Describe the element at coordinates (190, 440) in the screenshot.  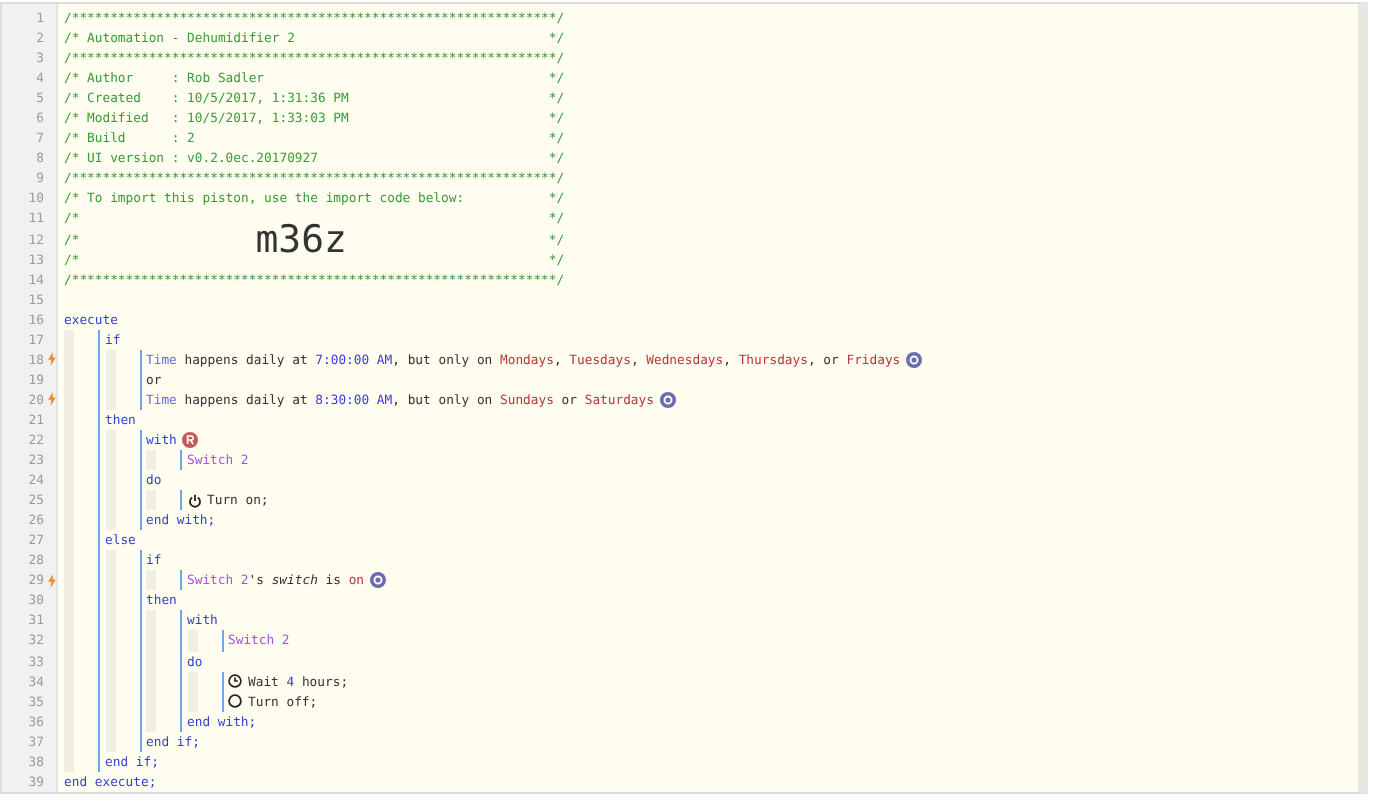
I see `restriction-icon` at that location.